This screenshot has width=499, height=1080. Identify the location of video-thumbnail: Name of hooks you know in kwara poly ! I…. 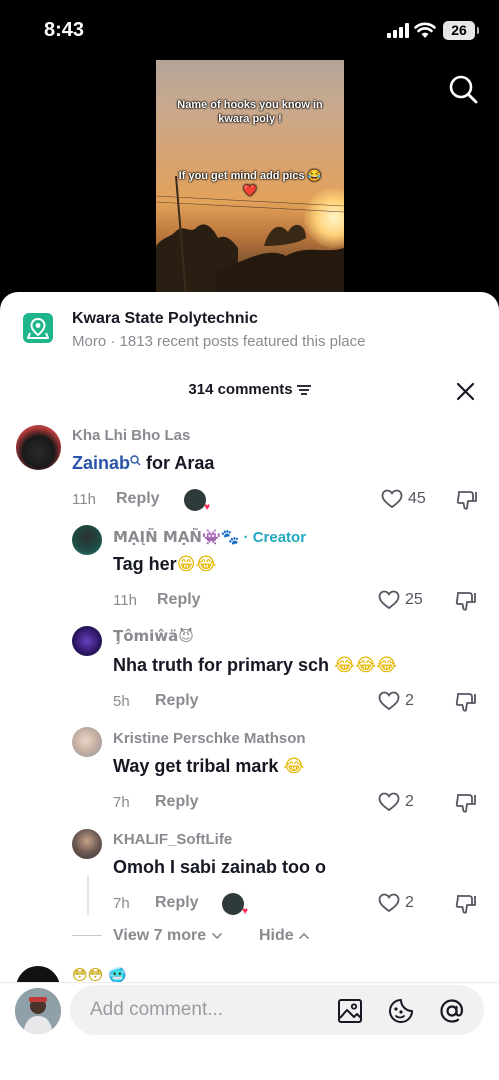
(250, 178).